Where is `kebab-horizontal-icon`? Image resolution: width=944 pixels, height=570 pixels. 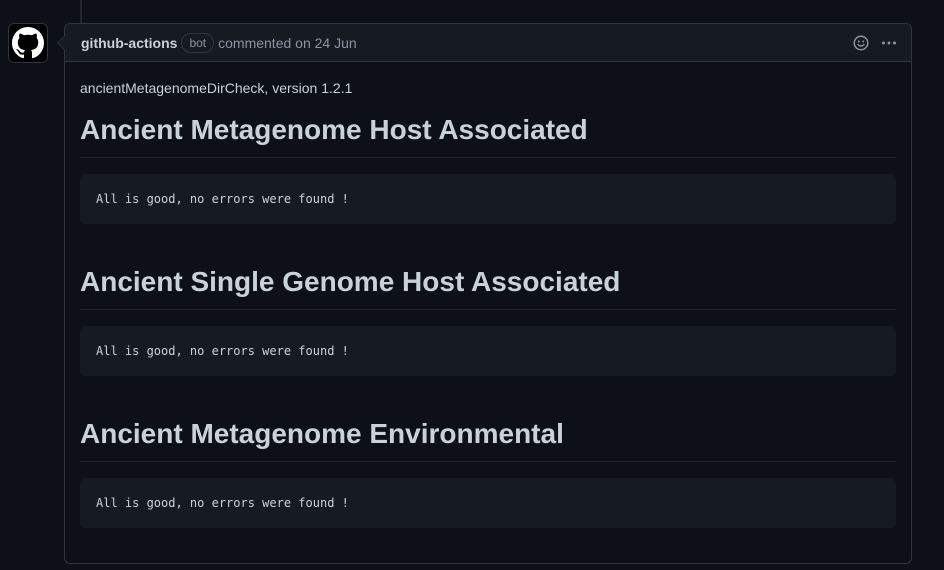 kebab-horizontal-icon is located at coordinates (889, 43).